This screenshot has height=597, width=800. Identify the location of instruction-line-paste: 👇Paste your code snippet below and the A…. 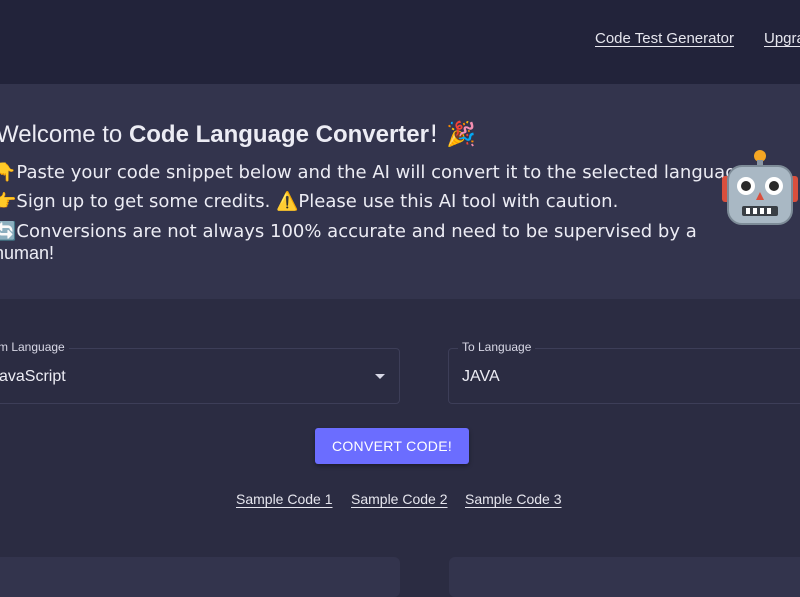
(377, 172).